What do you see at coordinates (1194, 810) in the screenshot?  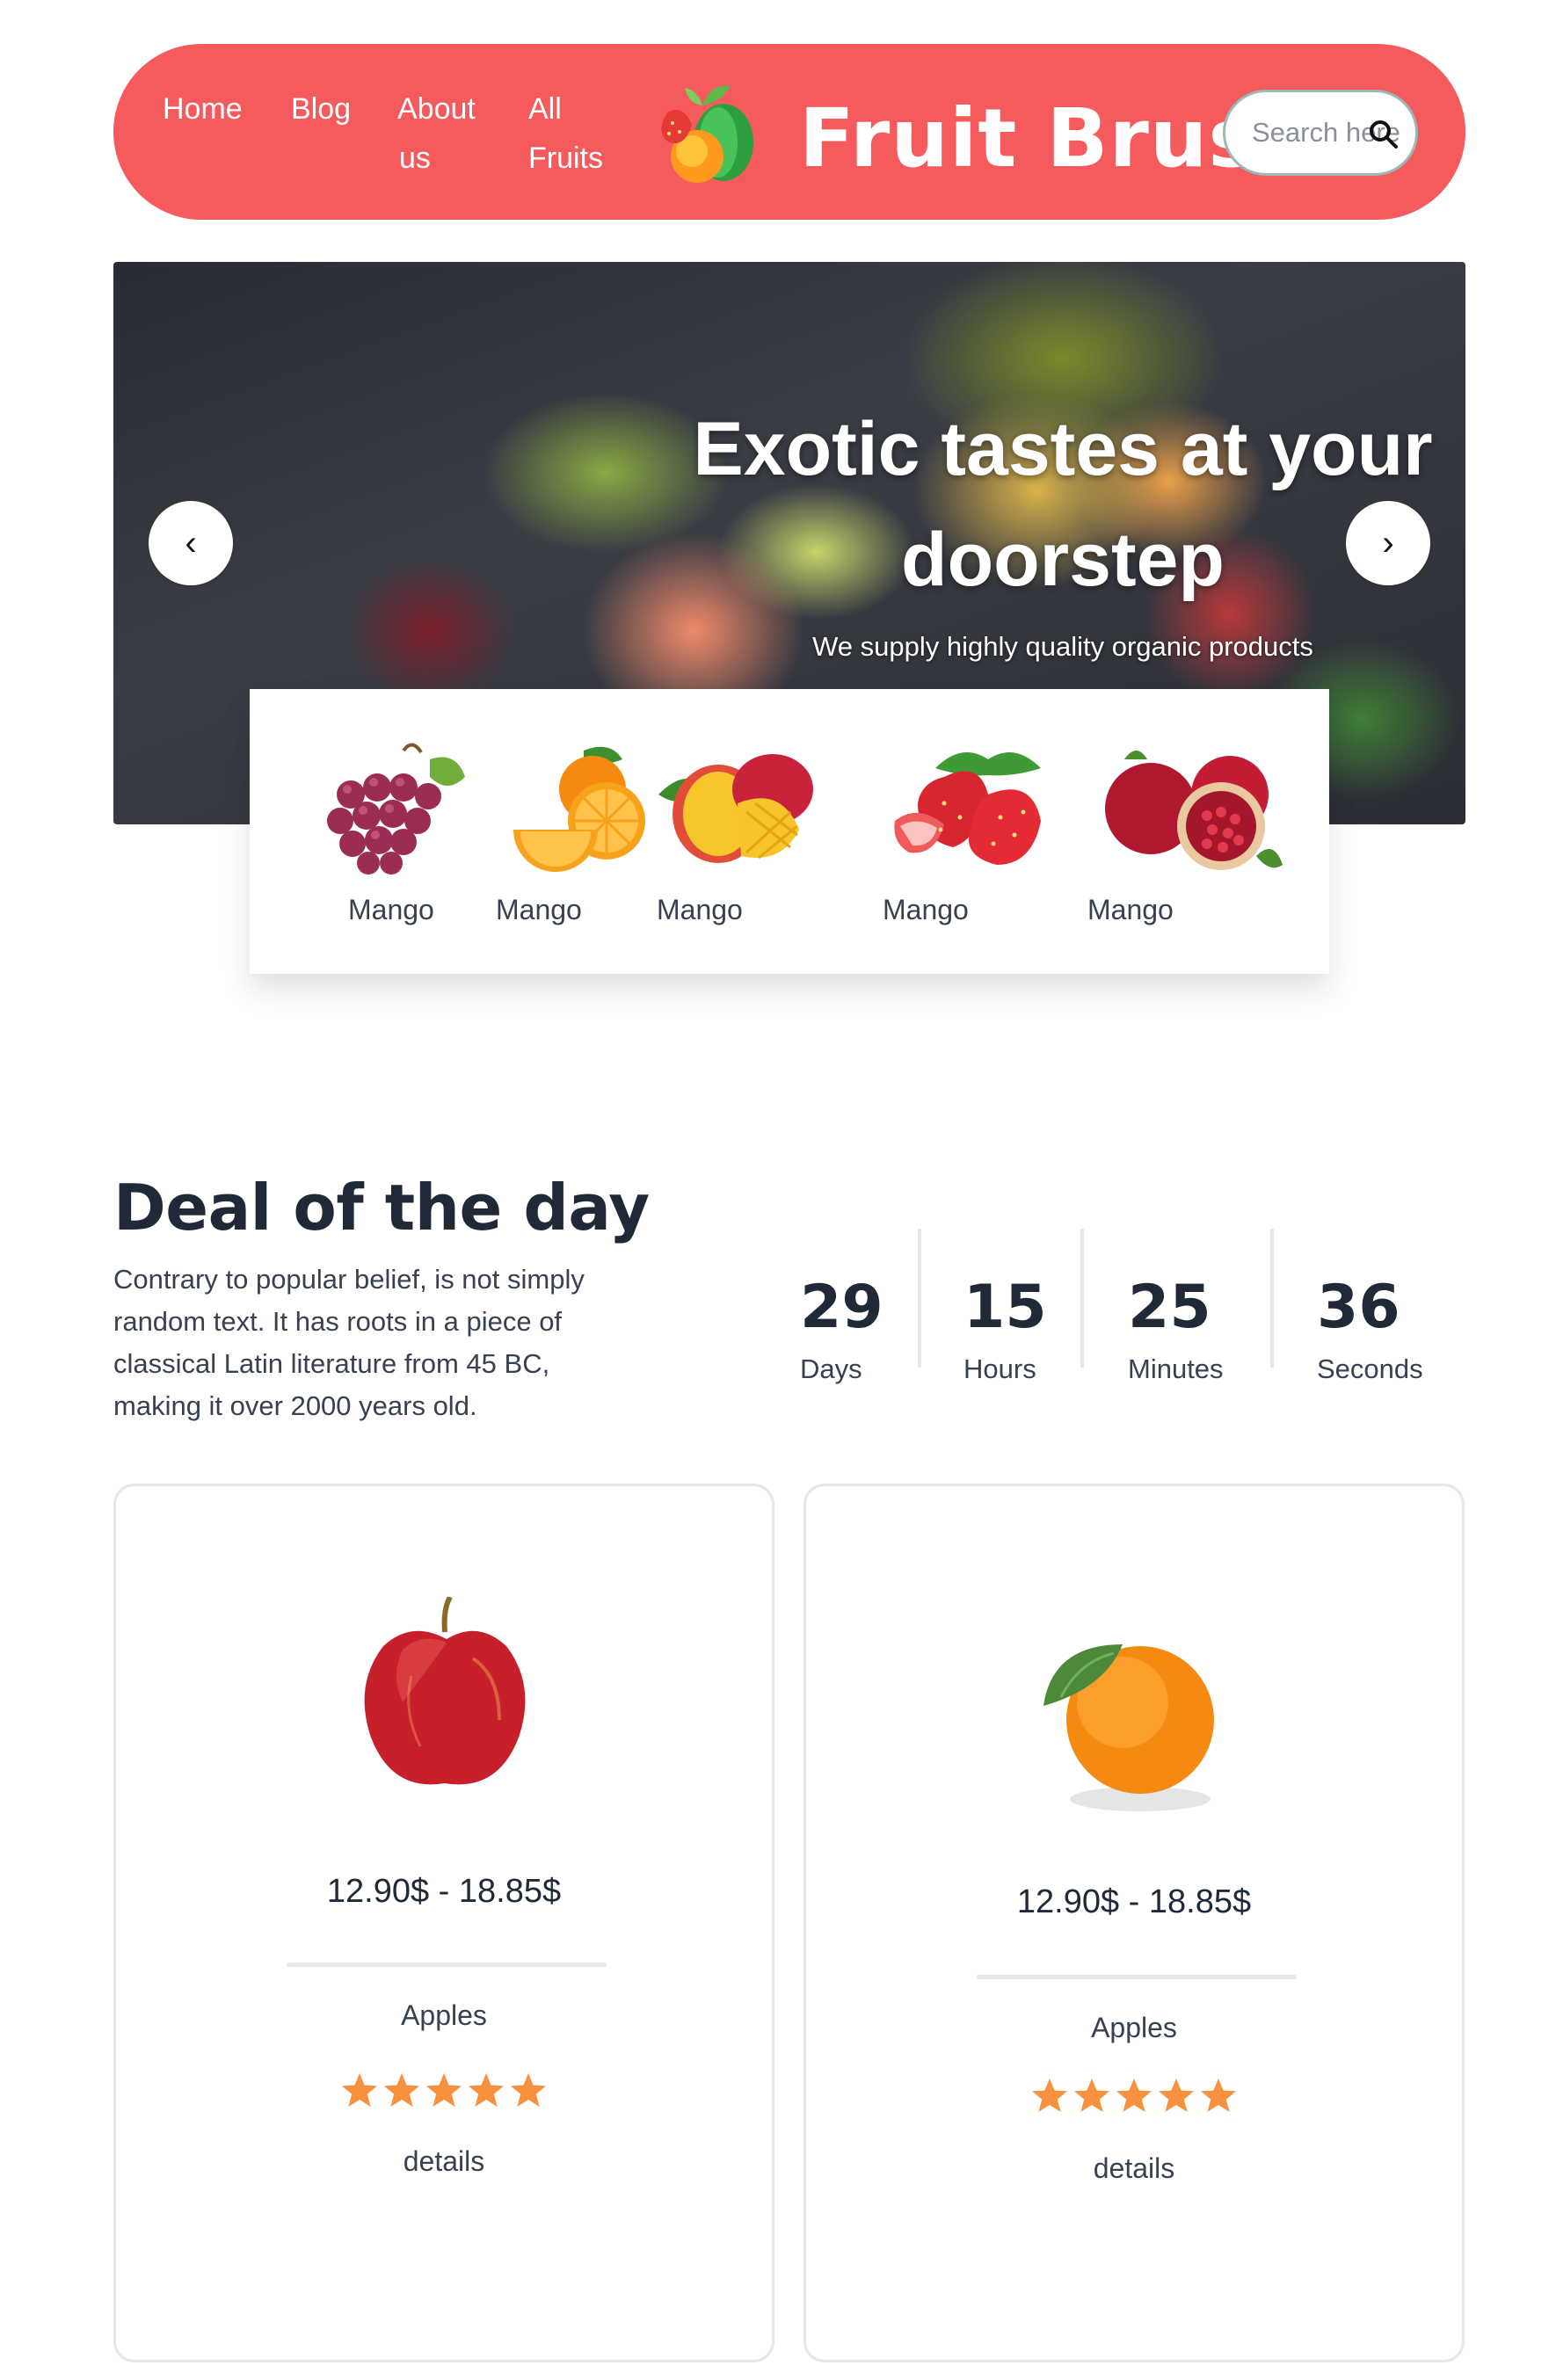 I see `pomegranate-icon` at bounding box center [1194, 810].